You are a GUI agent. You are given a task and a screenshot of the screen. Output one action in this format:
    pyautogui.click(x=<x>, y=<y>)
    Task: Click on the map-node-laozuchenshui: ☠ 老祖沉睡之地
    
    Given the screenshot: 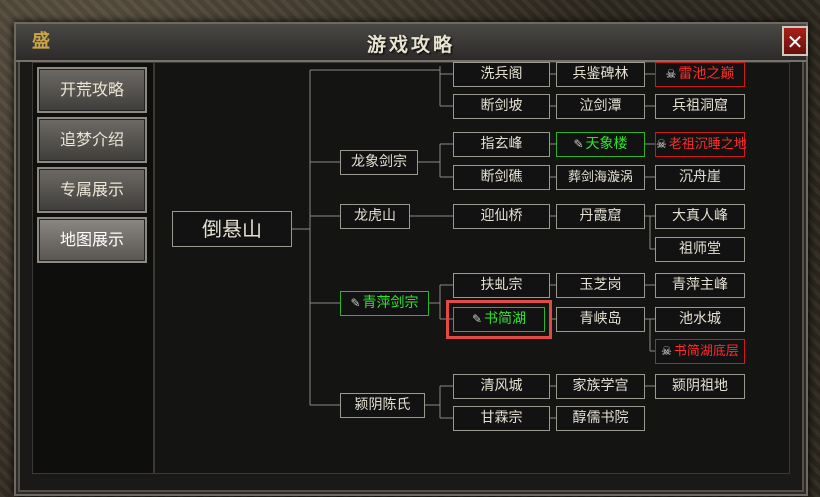 What is the action you would take?
    pyautogui.click(x=701, y=144)
    